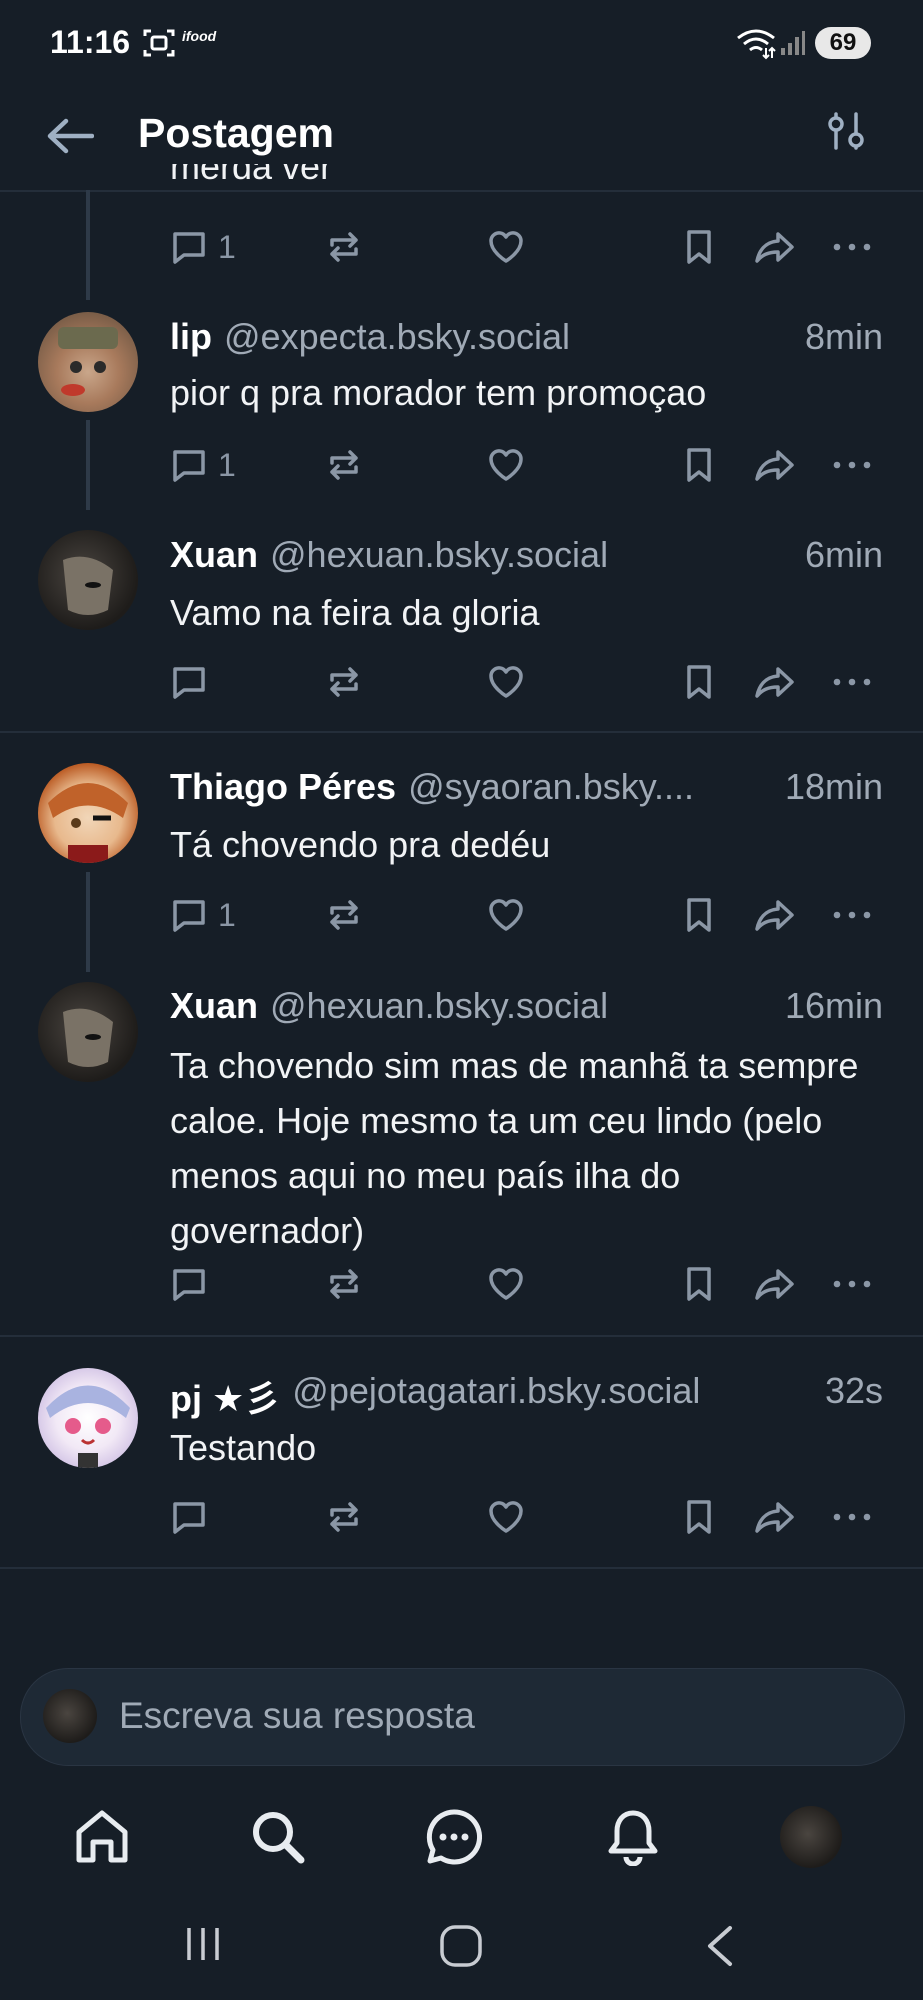 The width and height of the screenshot is (923, 2000). I want to click on reply-input: Escreva sua resposta, so click(462, 1717).